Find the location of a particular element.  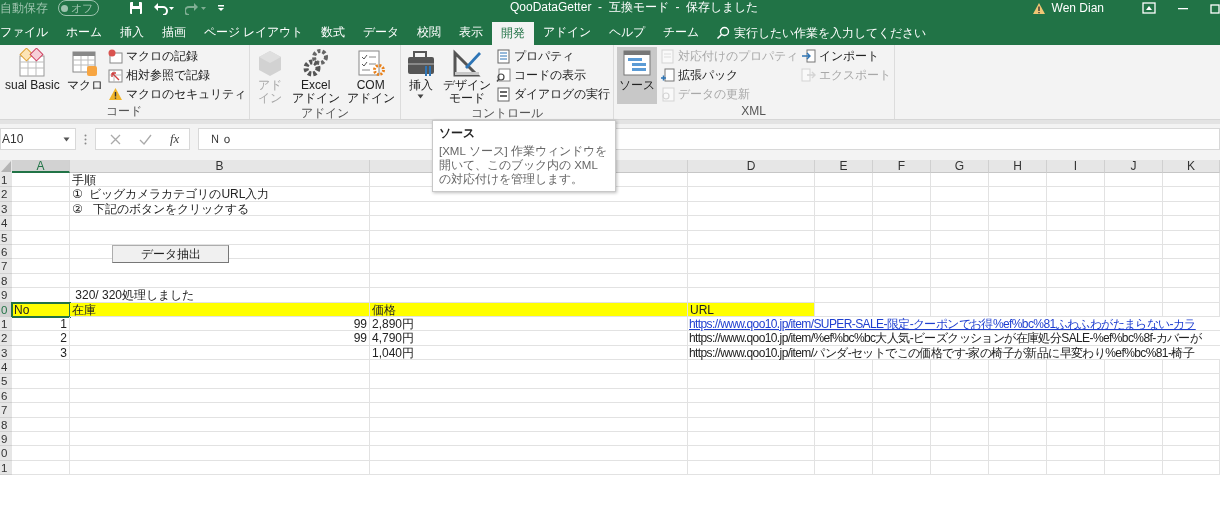

ribbon-button: マクロのセキュリティ is located at coordinates (176, 94).